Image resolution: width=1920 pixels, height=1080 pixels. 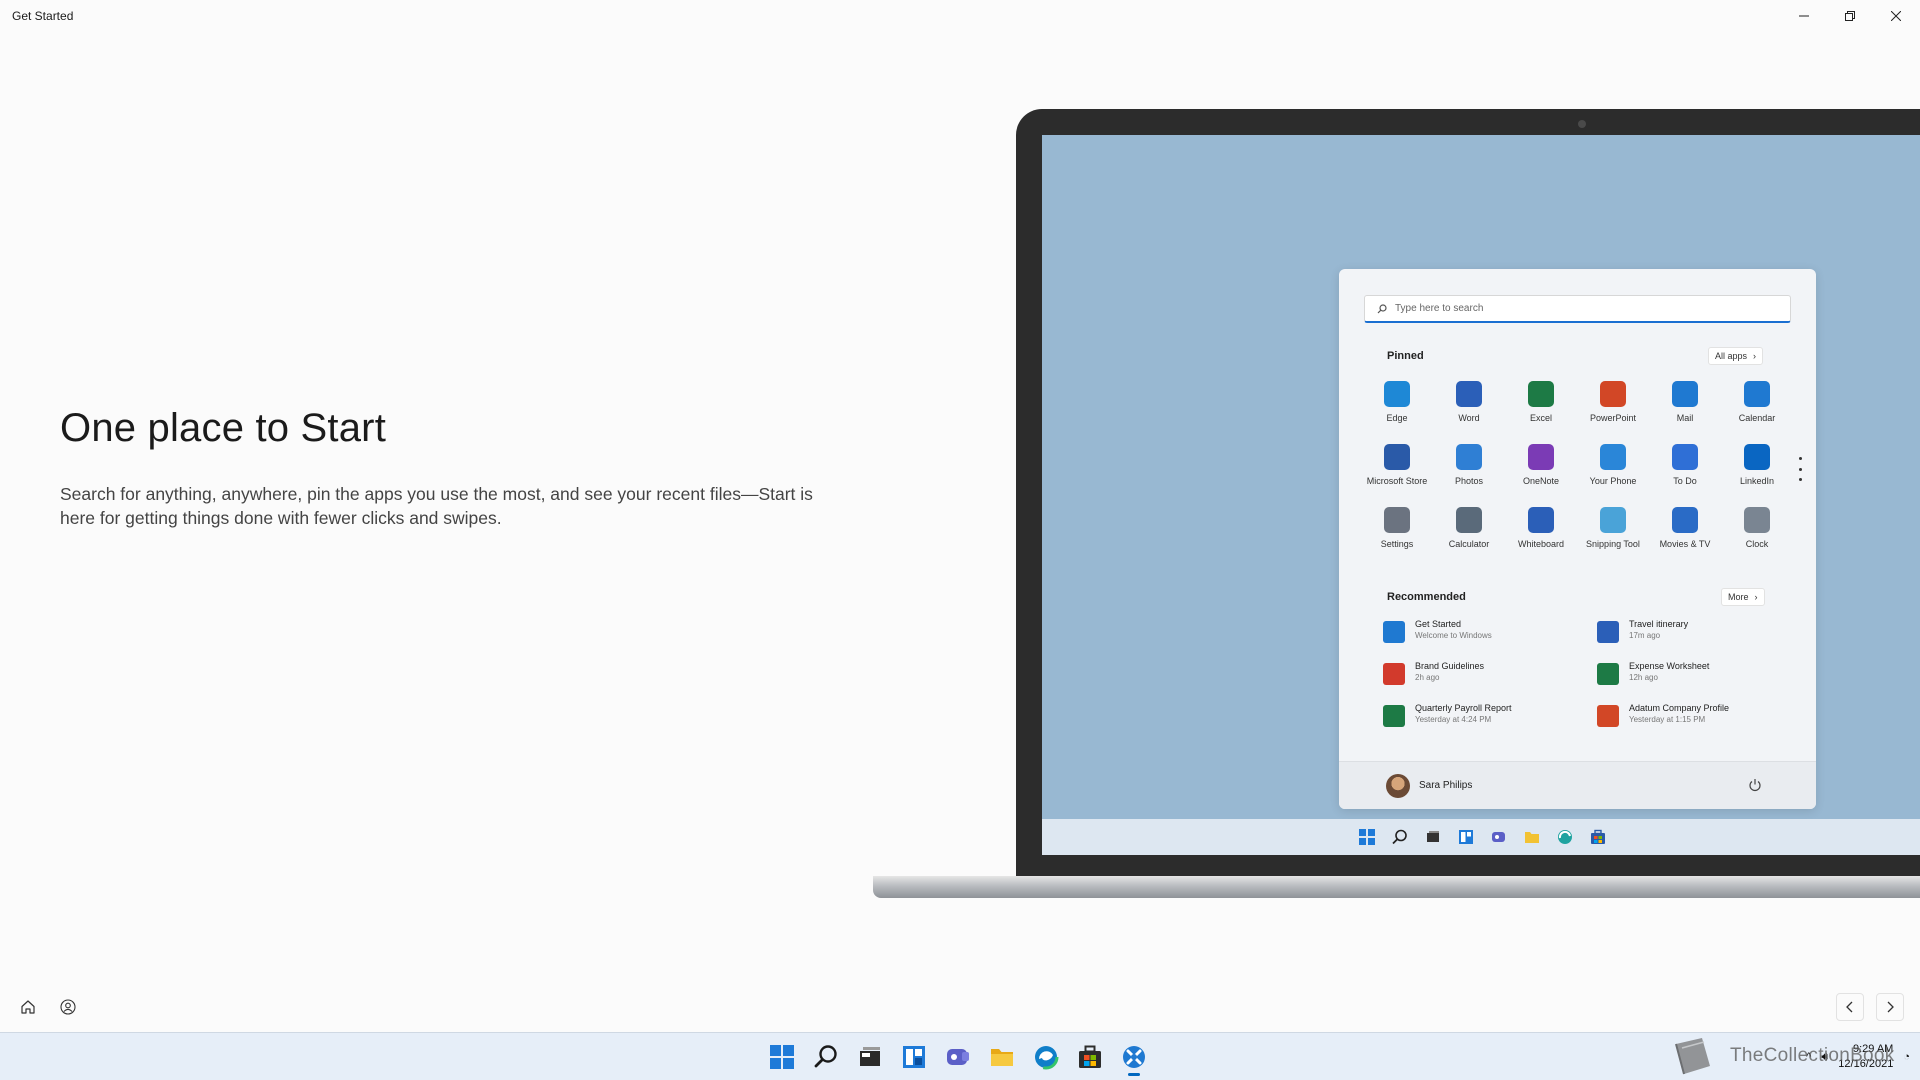 What do you see at coordinates (1685, 394) in the screenshot?
I see `mail-icon` at bounding box center [1685, 394].